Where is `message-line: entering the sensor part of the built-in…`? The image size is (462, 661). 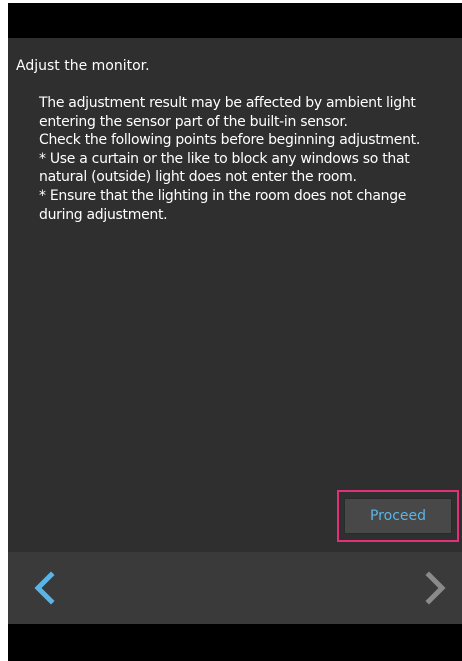
message-line: entering the sensor part of the built-in… is located at coordinates (193, 121).